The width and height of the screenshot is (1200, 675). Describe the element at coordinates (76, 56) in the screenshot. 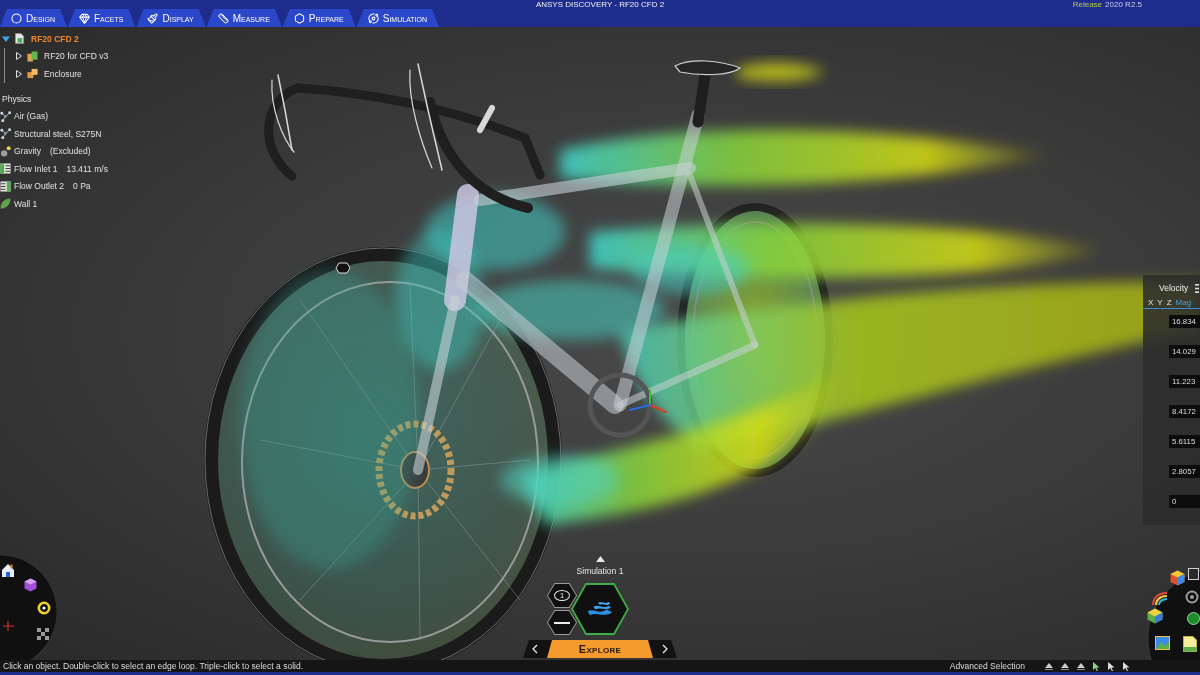

I see `tree-item: RF20 for CFD v3` at that location.